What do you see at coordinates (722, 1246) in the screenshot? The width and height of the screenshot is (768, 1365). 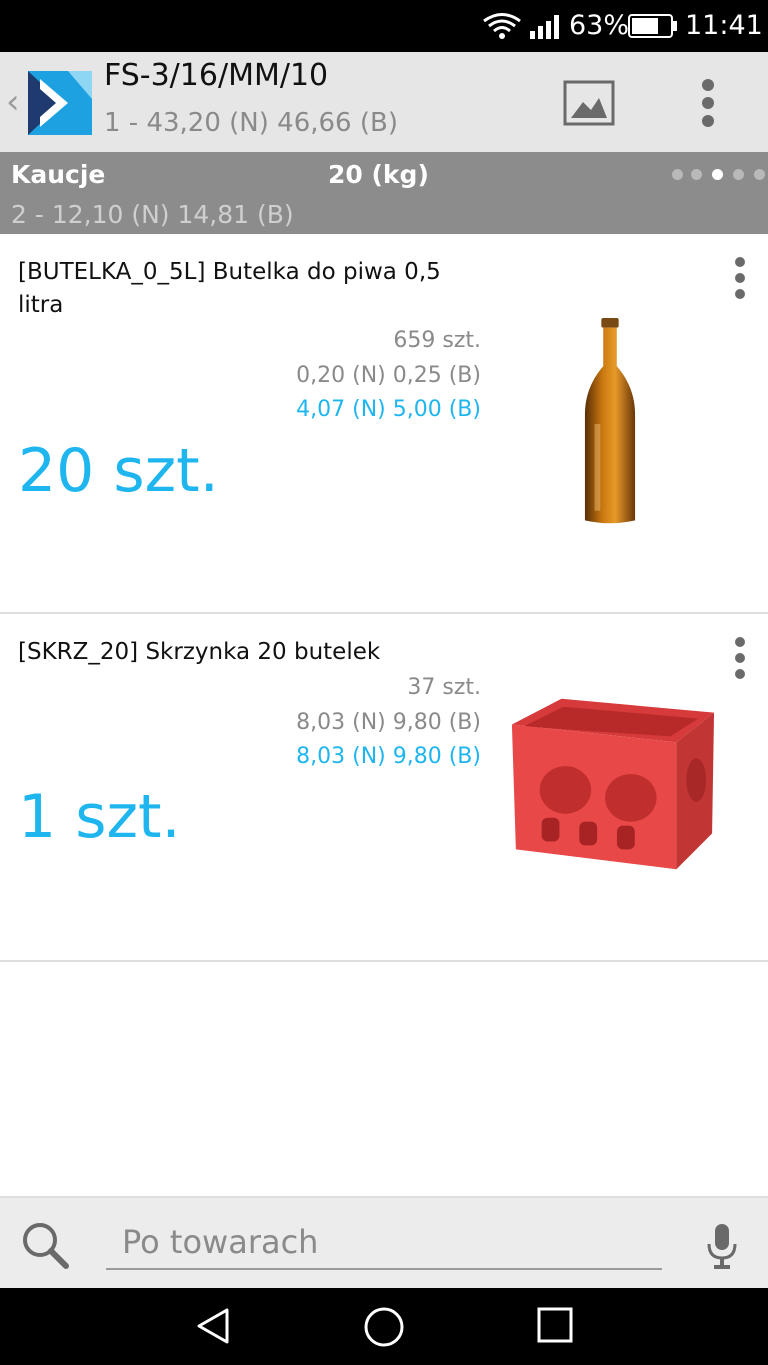 I see `mic-icon` at bounding box center [722, 1246].